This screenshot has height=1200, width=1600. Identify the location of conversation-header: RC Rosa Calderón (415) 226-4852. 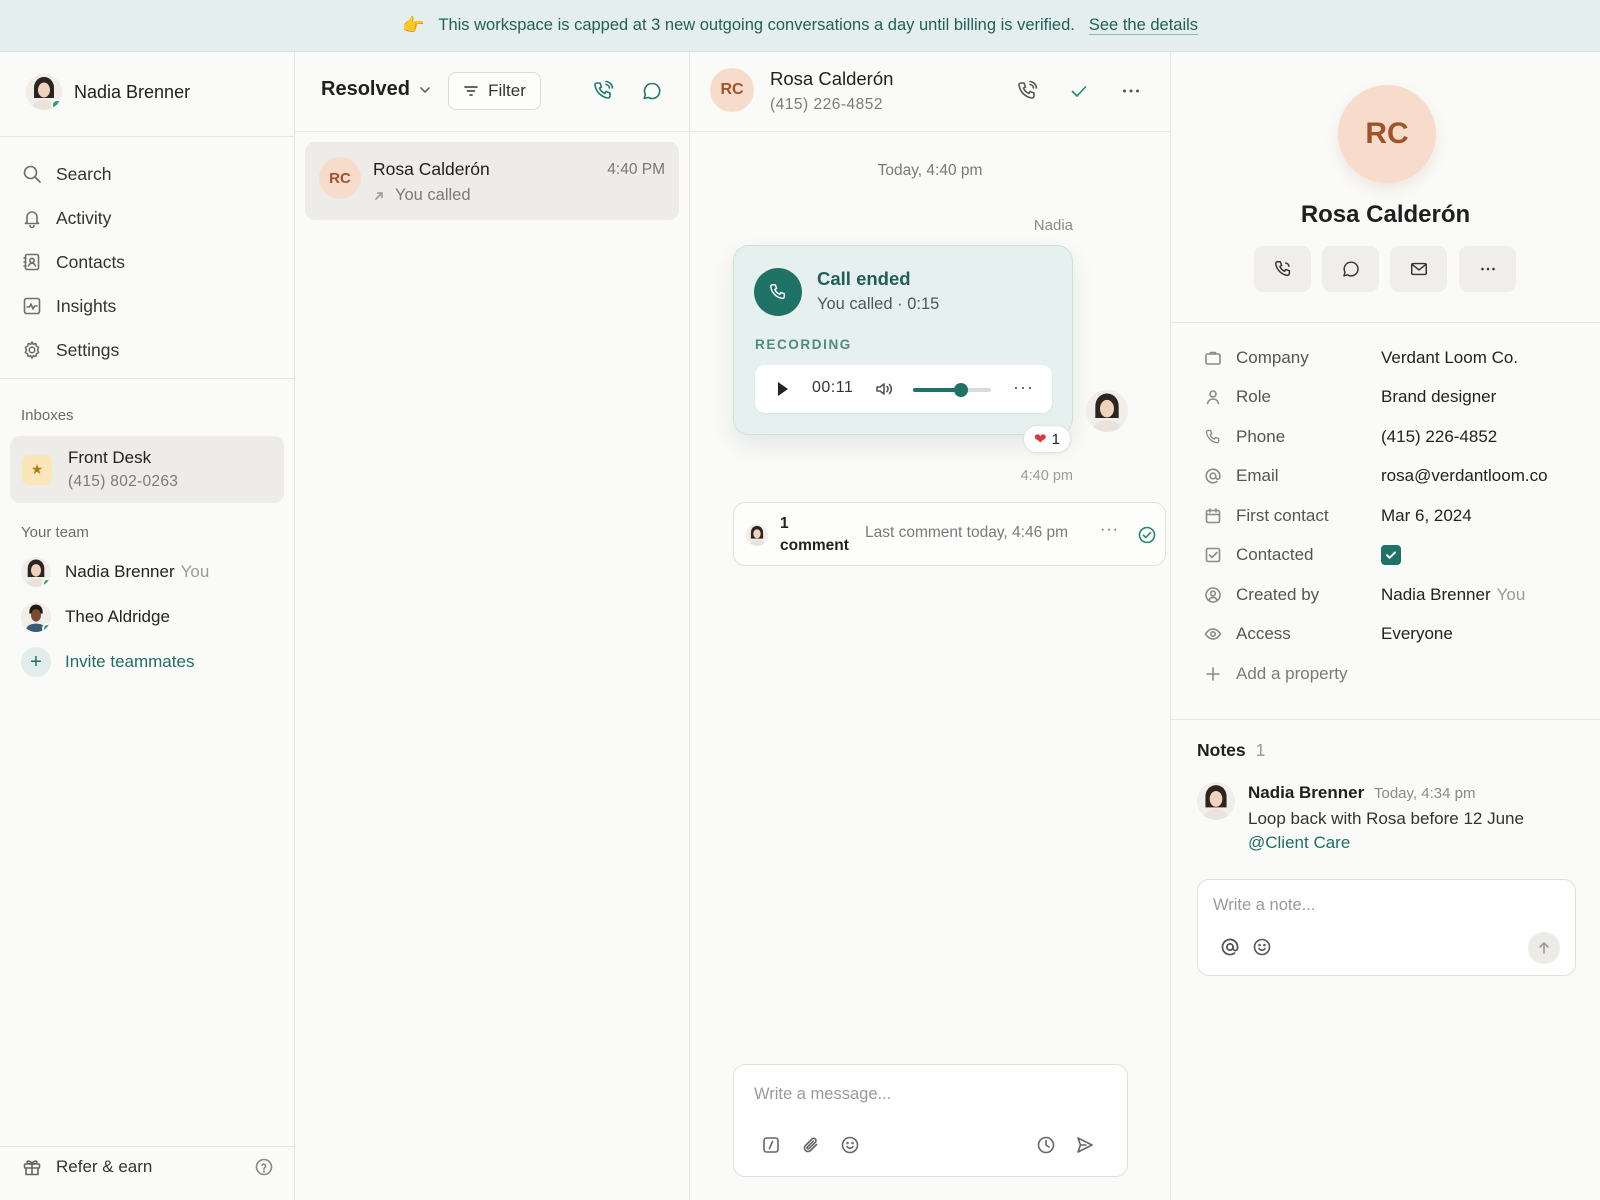
(930, 92).